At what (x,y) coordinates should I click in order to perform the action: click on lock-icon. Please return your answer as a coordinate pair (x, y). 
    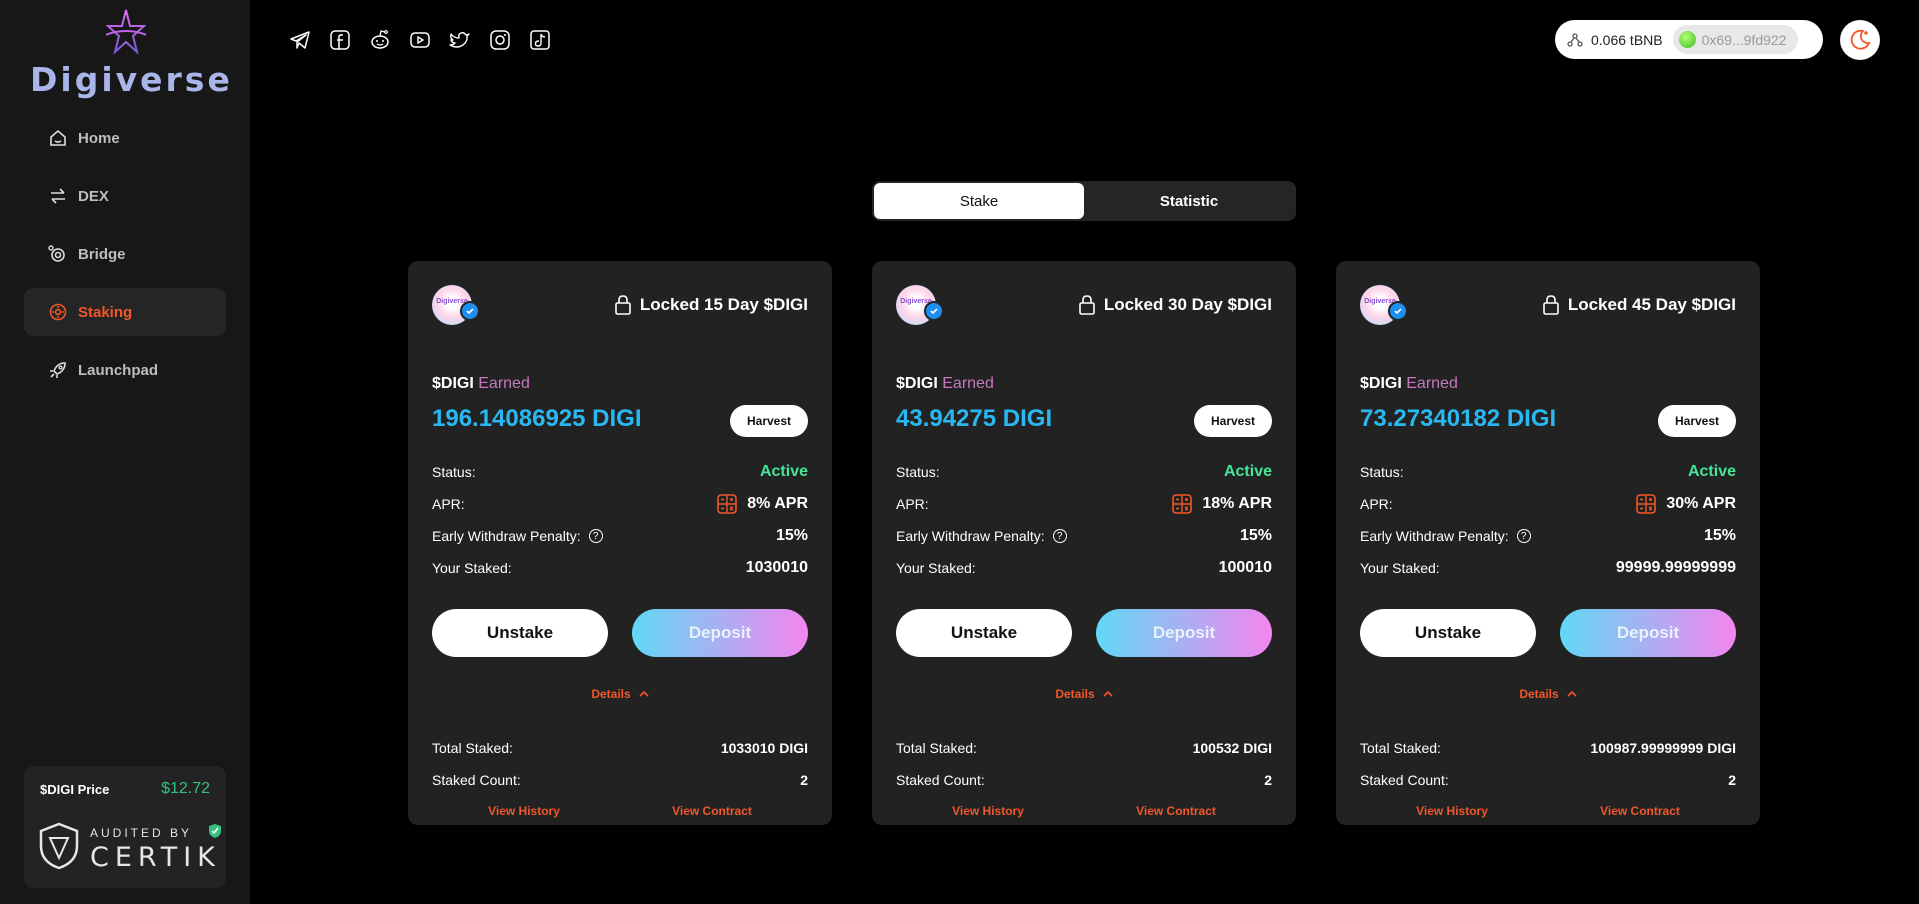
    Looking at the image, I should click on (1087, 305).